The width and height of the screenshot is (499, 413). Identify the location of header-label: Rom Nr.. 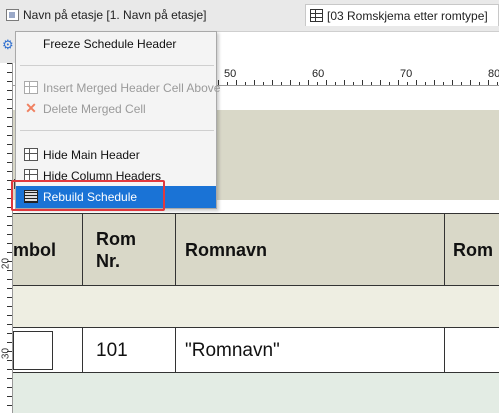
(116, 250).